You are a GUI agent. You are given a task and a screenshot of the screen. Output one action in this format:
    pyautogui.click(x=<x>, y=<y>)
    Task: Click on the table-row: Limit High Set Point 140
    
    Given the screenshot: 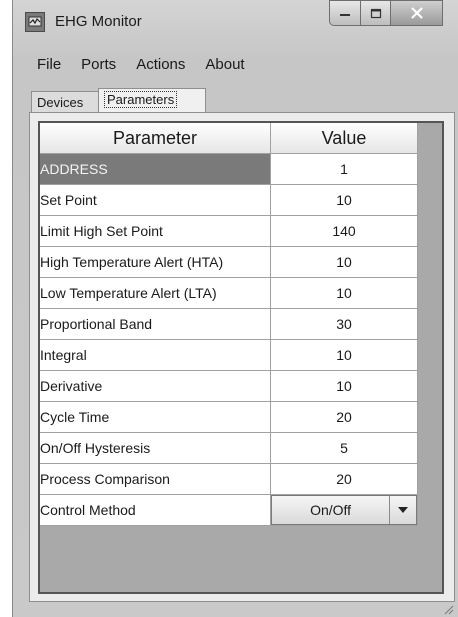 What is the action you would take?
    pyautogui.click(x=229, y=231)
    